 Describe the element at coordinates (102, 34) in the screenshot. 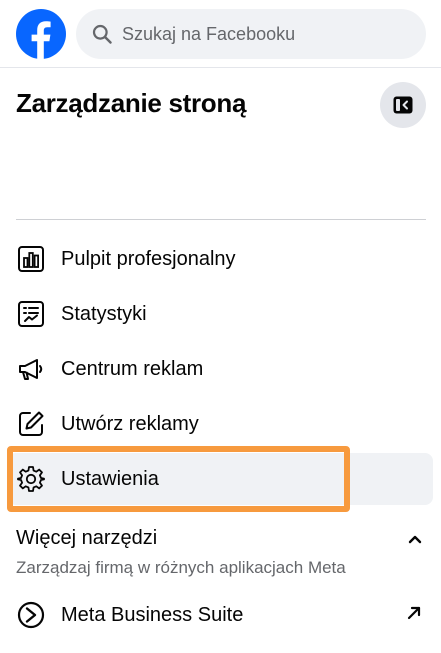

I see `search-icon` at that location.